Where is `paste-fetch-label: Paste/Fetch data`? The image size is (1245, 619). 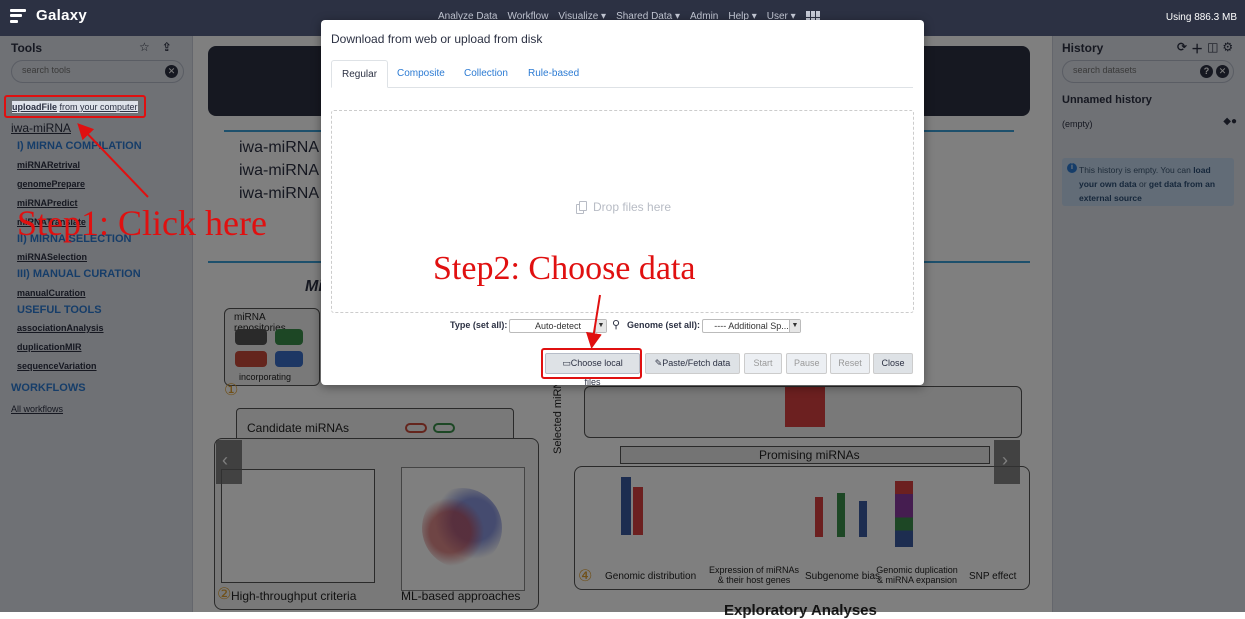
paste-fetch-label: Paste/Fetch data is located at coordinates (696, 363).